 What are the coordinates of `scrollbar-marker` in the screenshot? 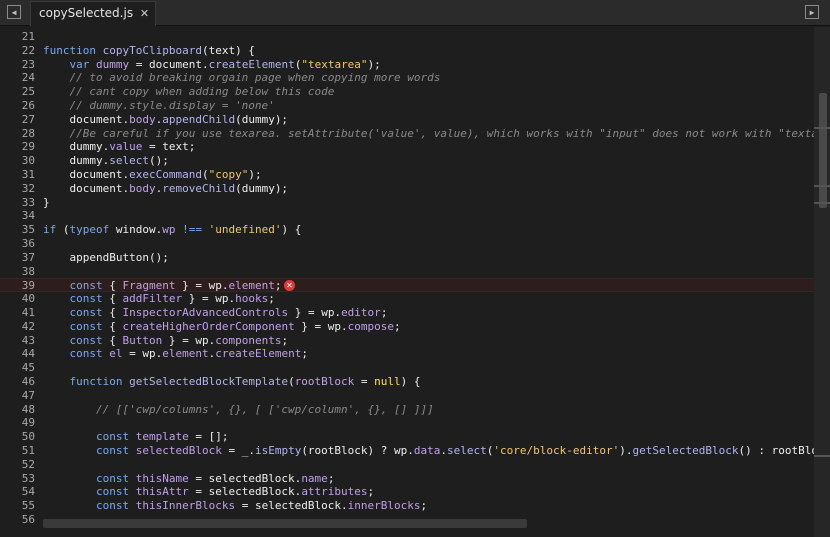 It's located at (822, 128).